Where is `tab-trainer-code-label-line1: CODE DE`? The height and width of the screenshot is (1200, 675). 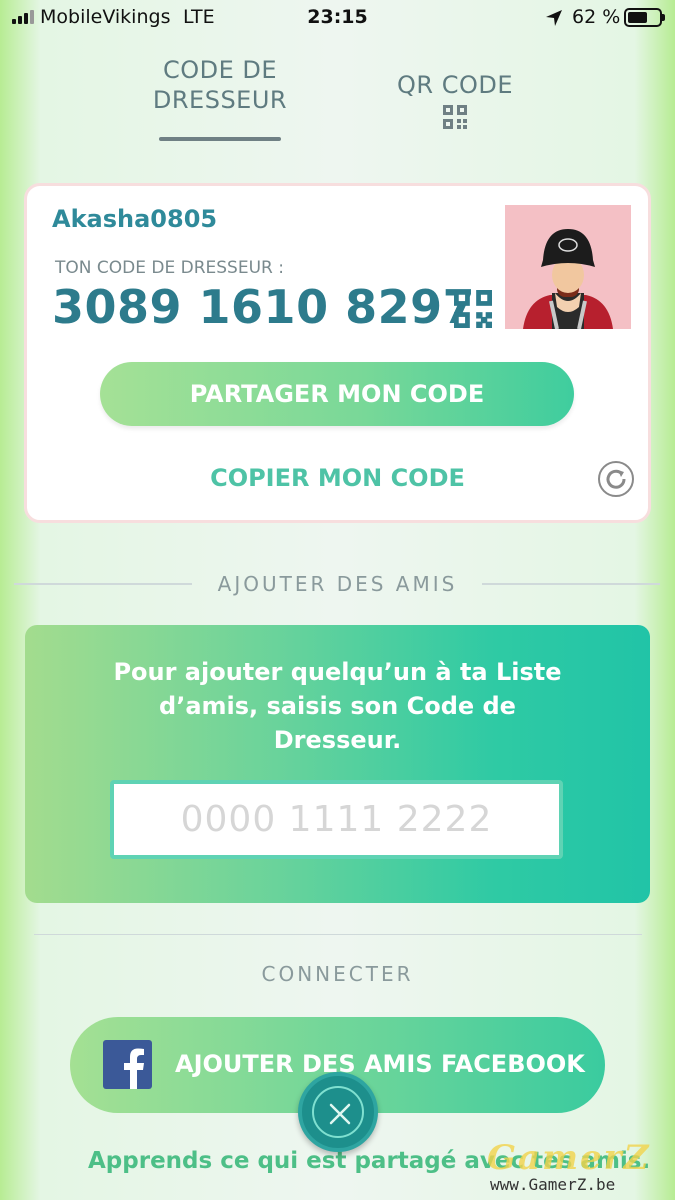 tab-trainer-code-label-line1: CODE DE is located at coordinates (220, 70).